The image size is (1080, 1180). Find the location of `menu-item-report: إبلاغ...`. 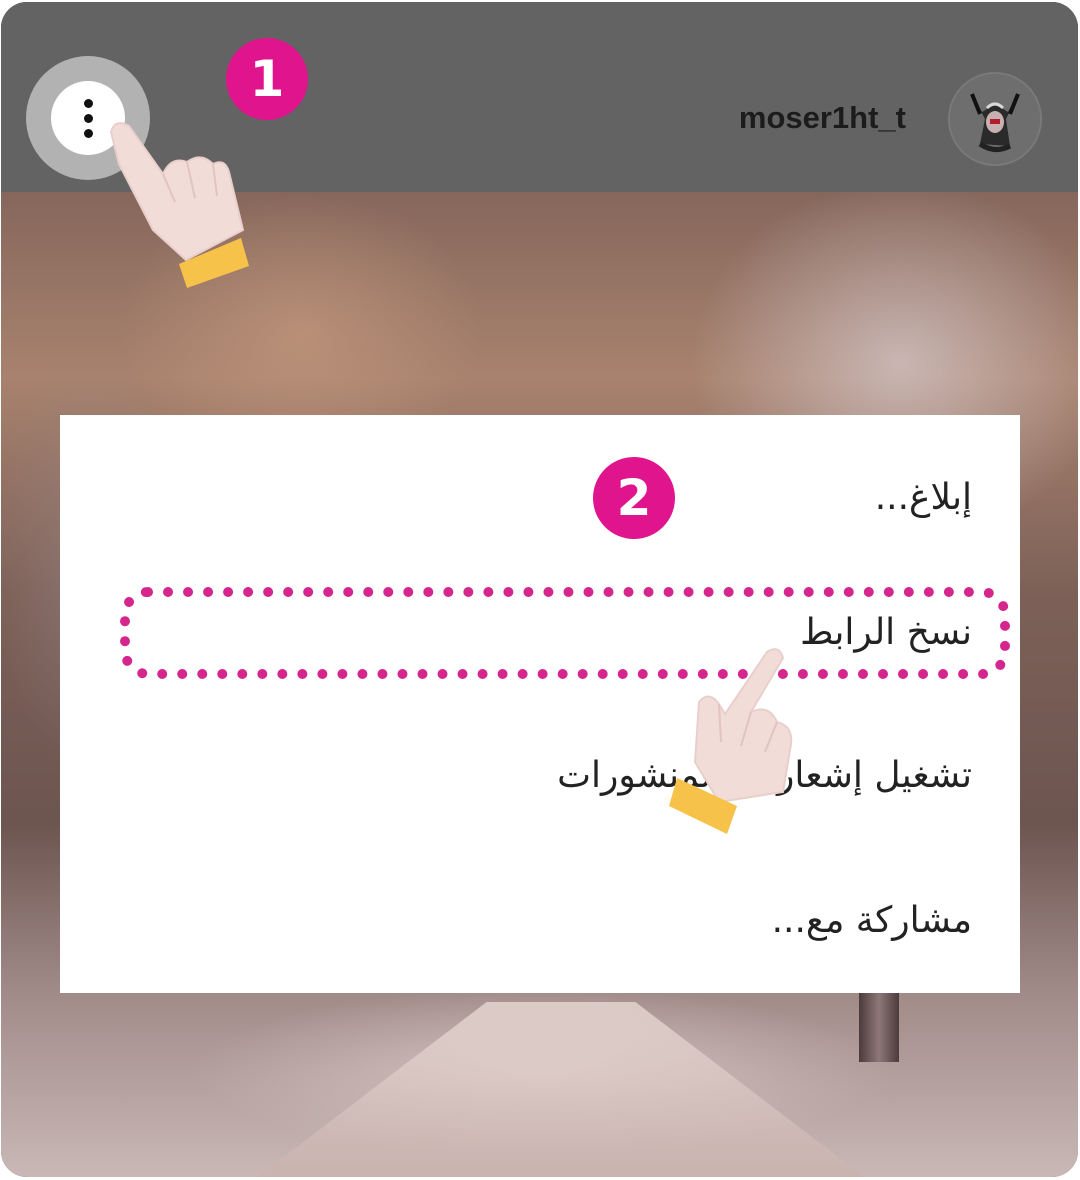

menu-item-report: إبلاغ... is located at coordinates (923, 497).